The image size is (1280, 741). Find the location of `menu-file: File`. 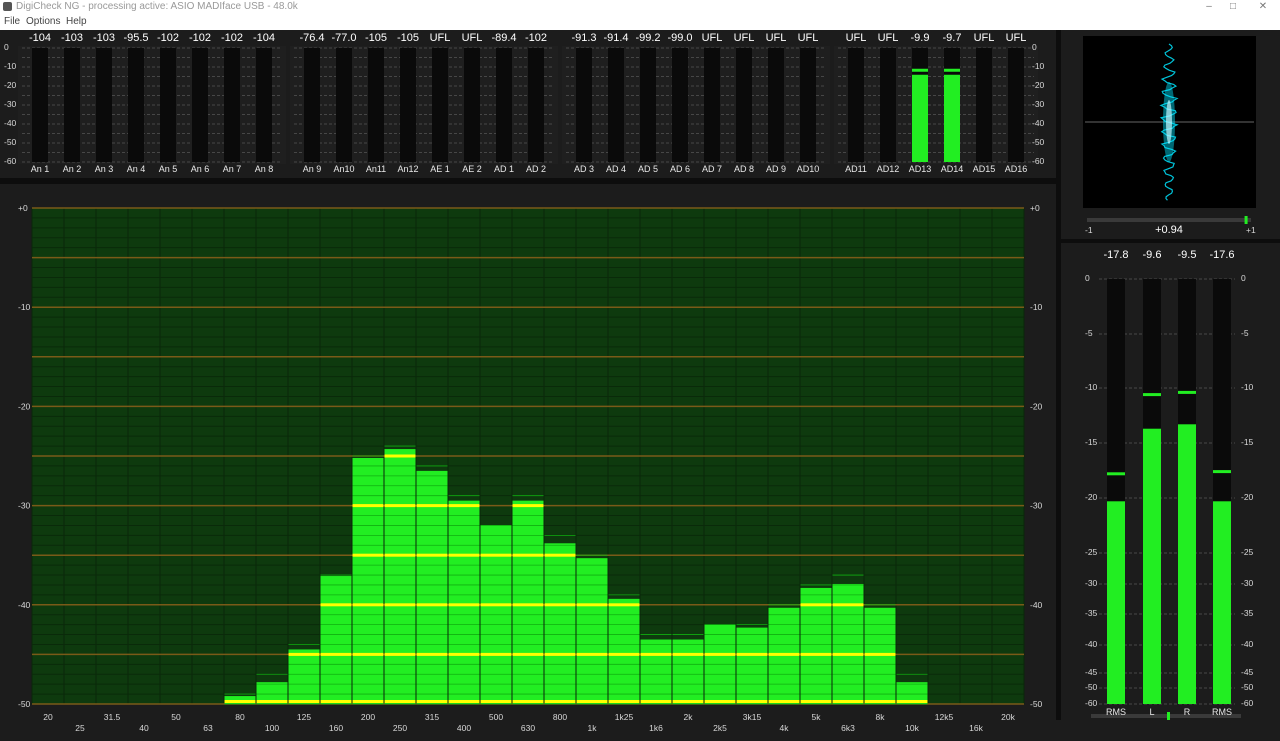

menu-file: File is located at coordinates (12, 21).